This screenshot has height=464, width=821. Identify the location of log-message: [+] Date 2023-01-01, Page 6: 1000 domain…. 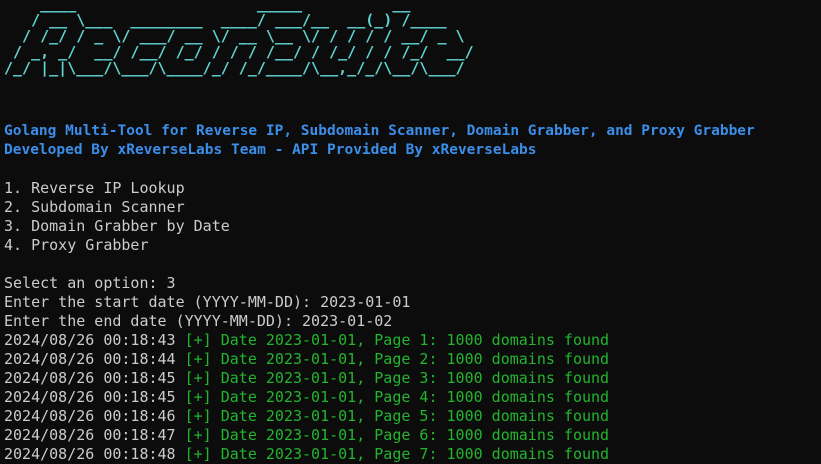
(397, 435).